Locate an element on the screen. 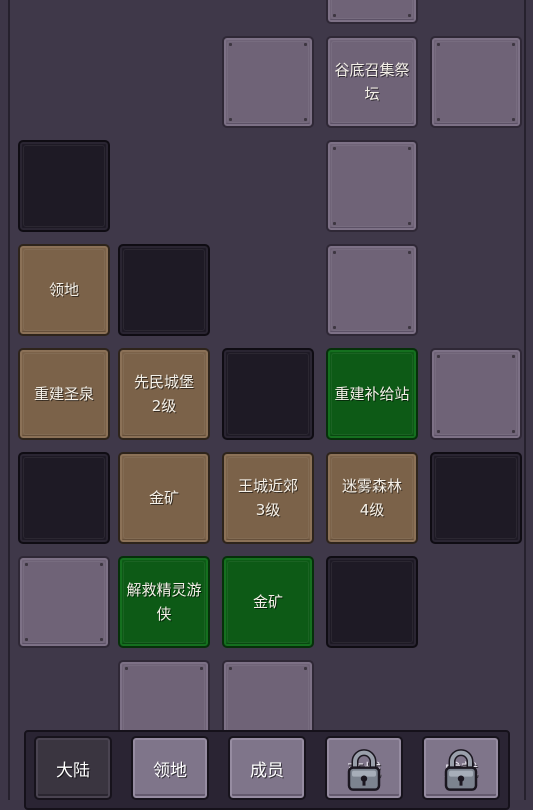  map-tile-rebuild-holy-spring: 重建圣泉 is located at coordinates (64, 394).